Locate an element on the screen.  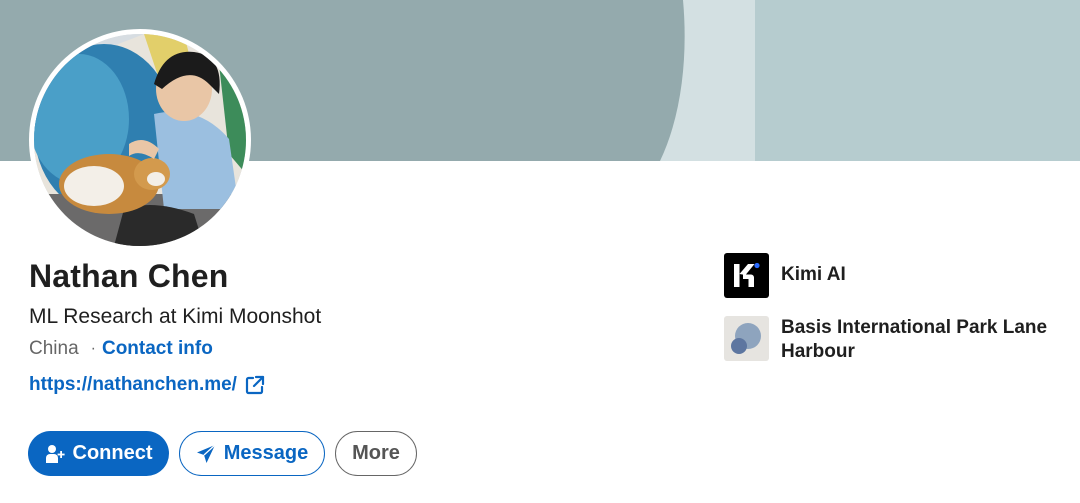
org-basis-international: Basis International Park Lane Harbour is located at coordinates (892, 340).